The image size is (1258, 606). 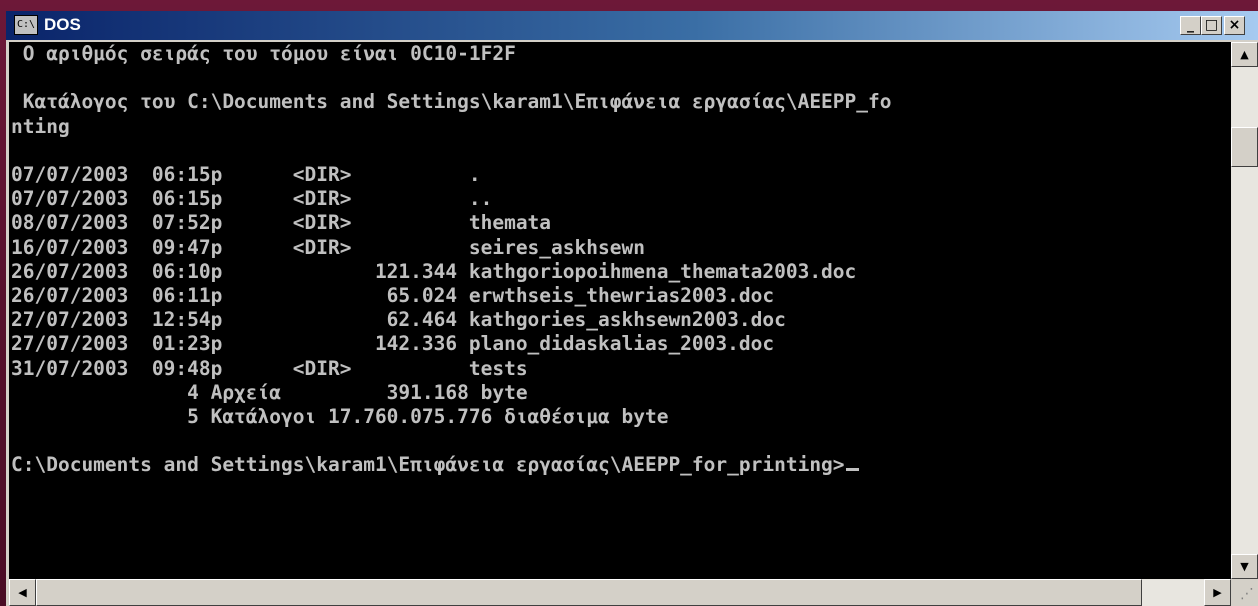 What do you see at coordinates (1190, 25) in the screenshot?
I see `minimize-button: _` at bounding box center [1190, 25].